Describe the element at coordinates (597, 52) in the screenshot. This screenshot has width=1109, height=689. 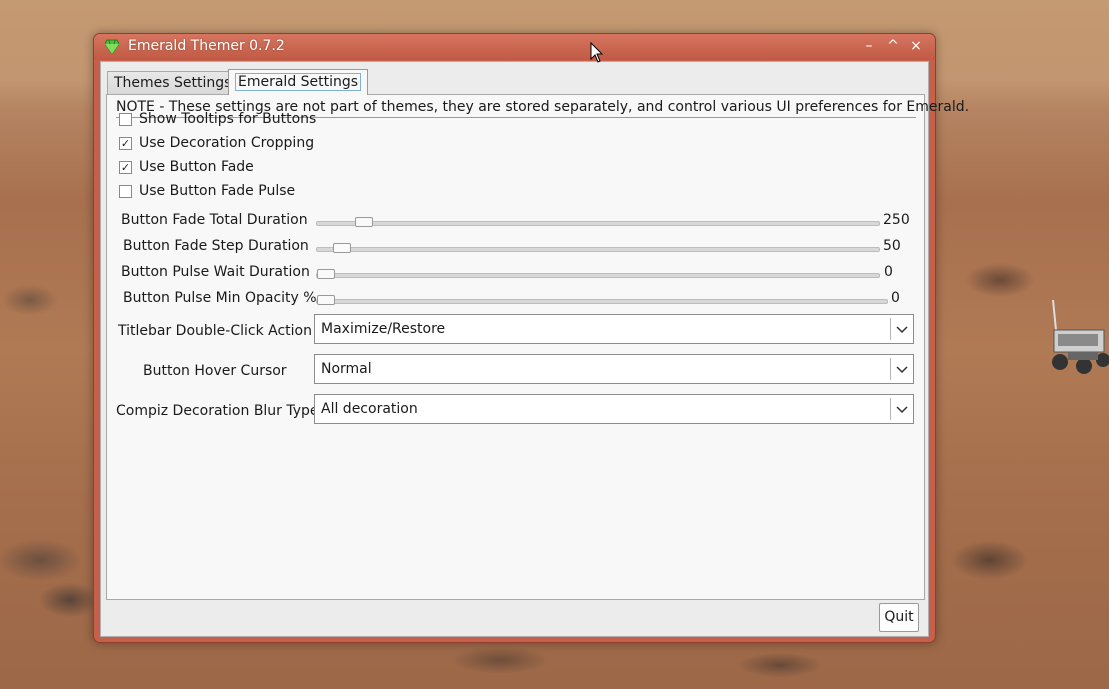
I see `mouse-pointer-icon` at that location.